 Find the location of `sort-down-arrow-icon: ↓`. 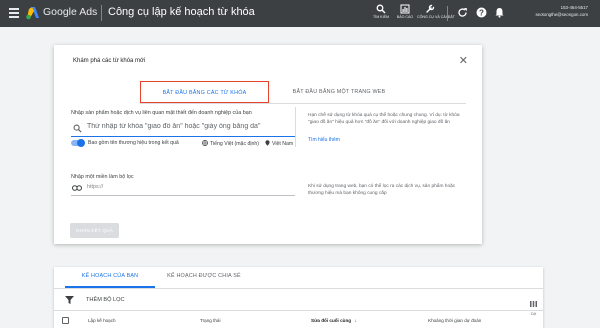

sort-down-arrow-icon: ↓ is located at coordinates (355, 320).